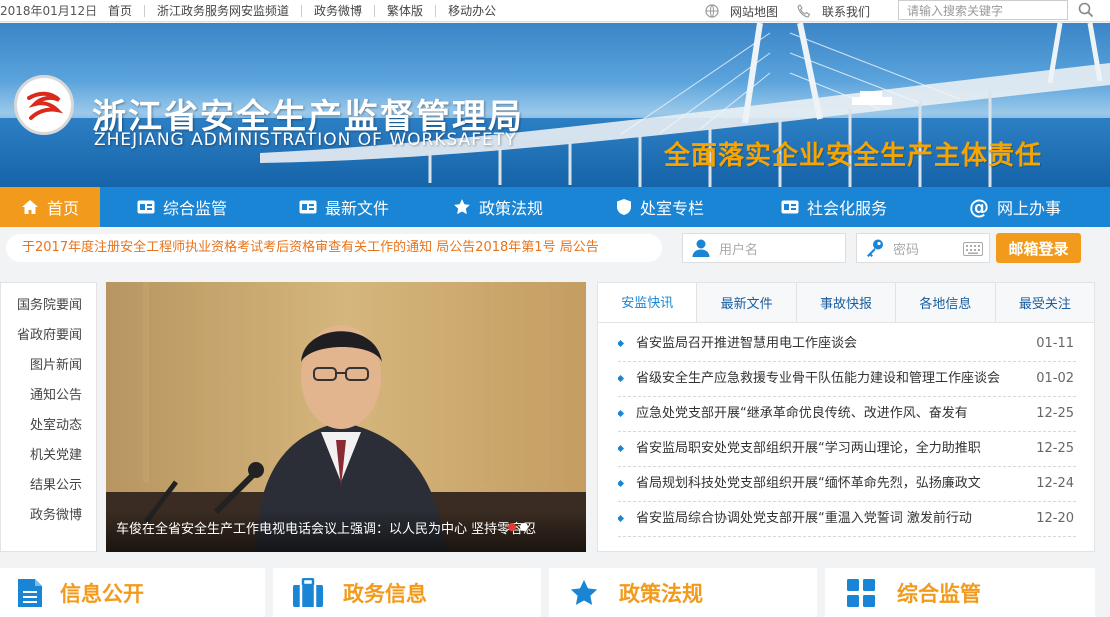  I want to click on shield-icon, so click(624, 207).